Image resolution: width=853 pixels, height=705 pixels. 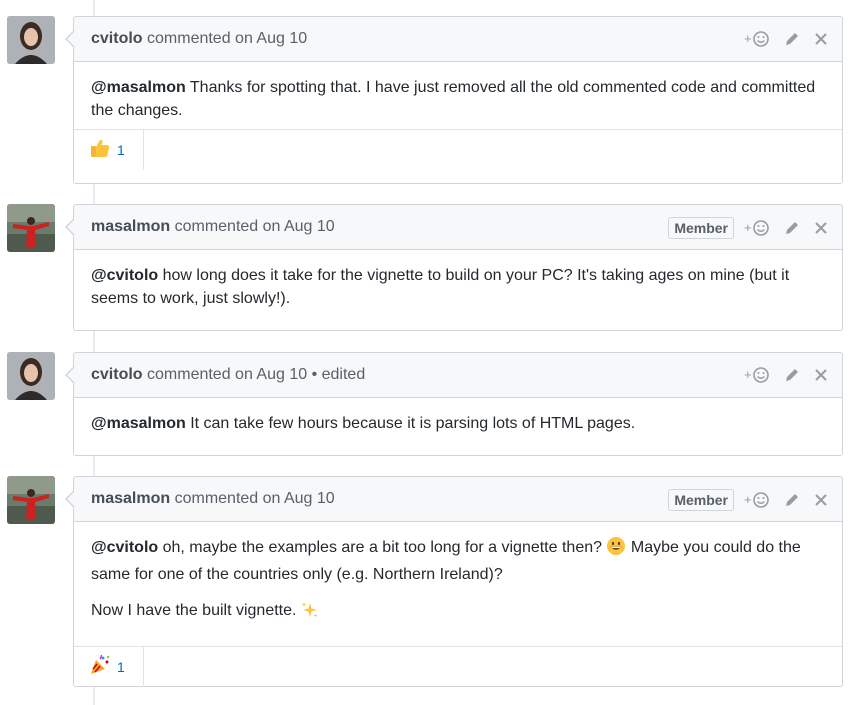 I want to click on sparkles-icon, so click(x=310, y=613).